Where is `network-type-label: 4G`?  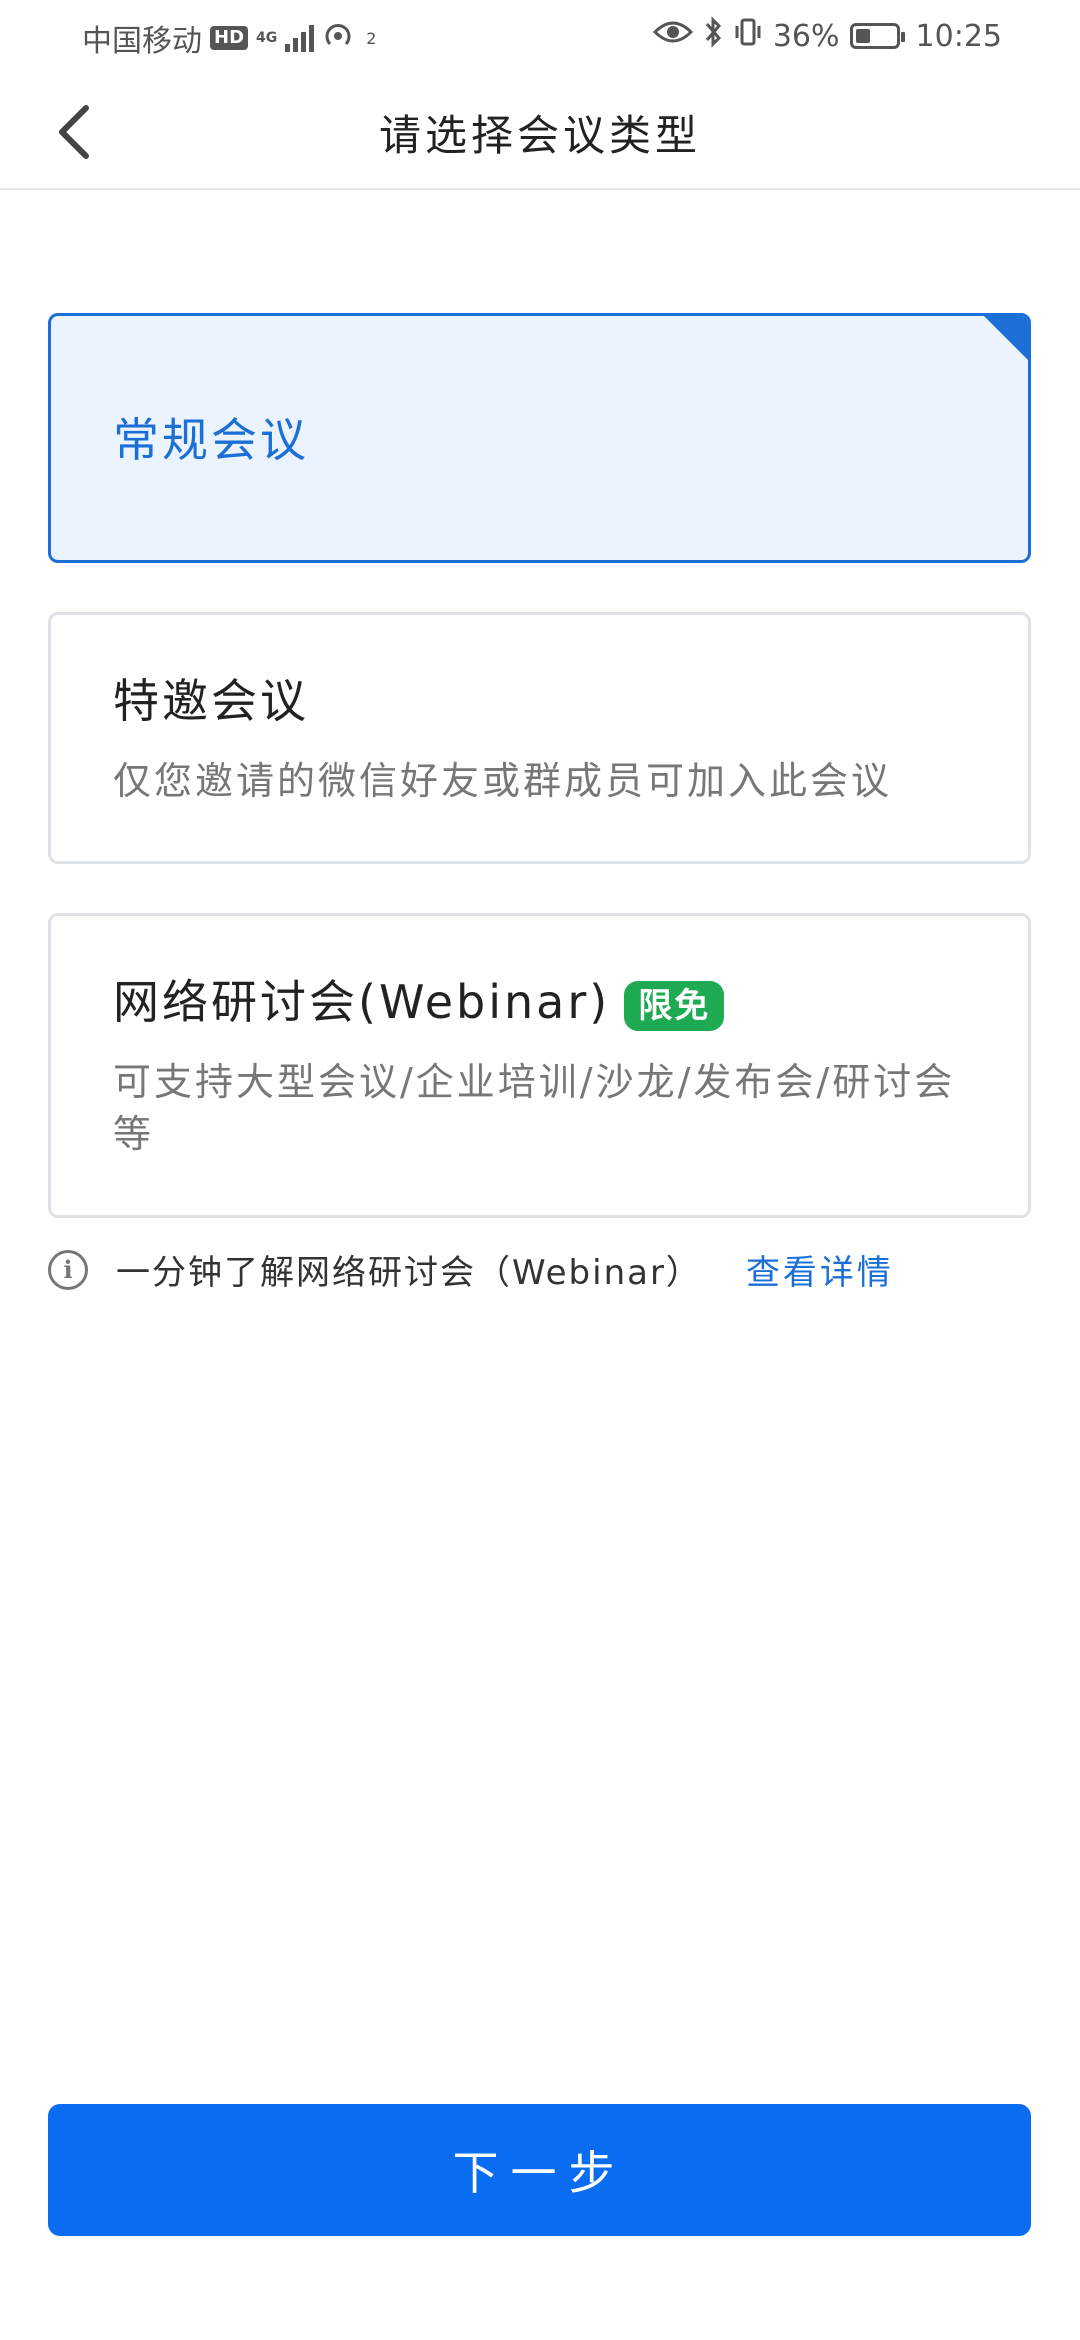
network-type-label: 4G is located at coordinates (267, 38).